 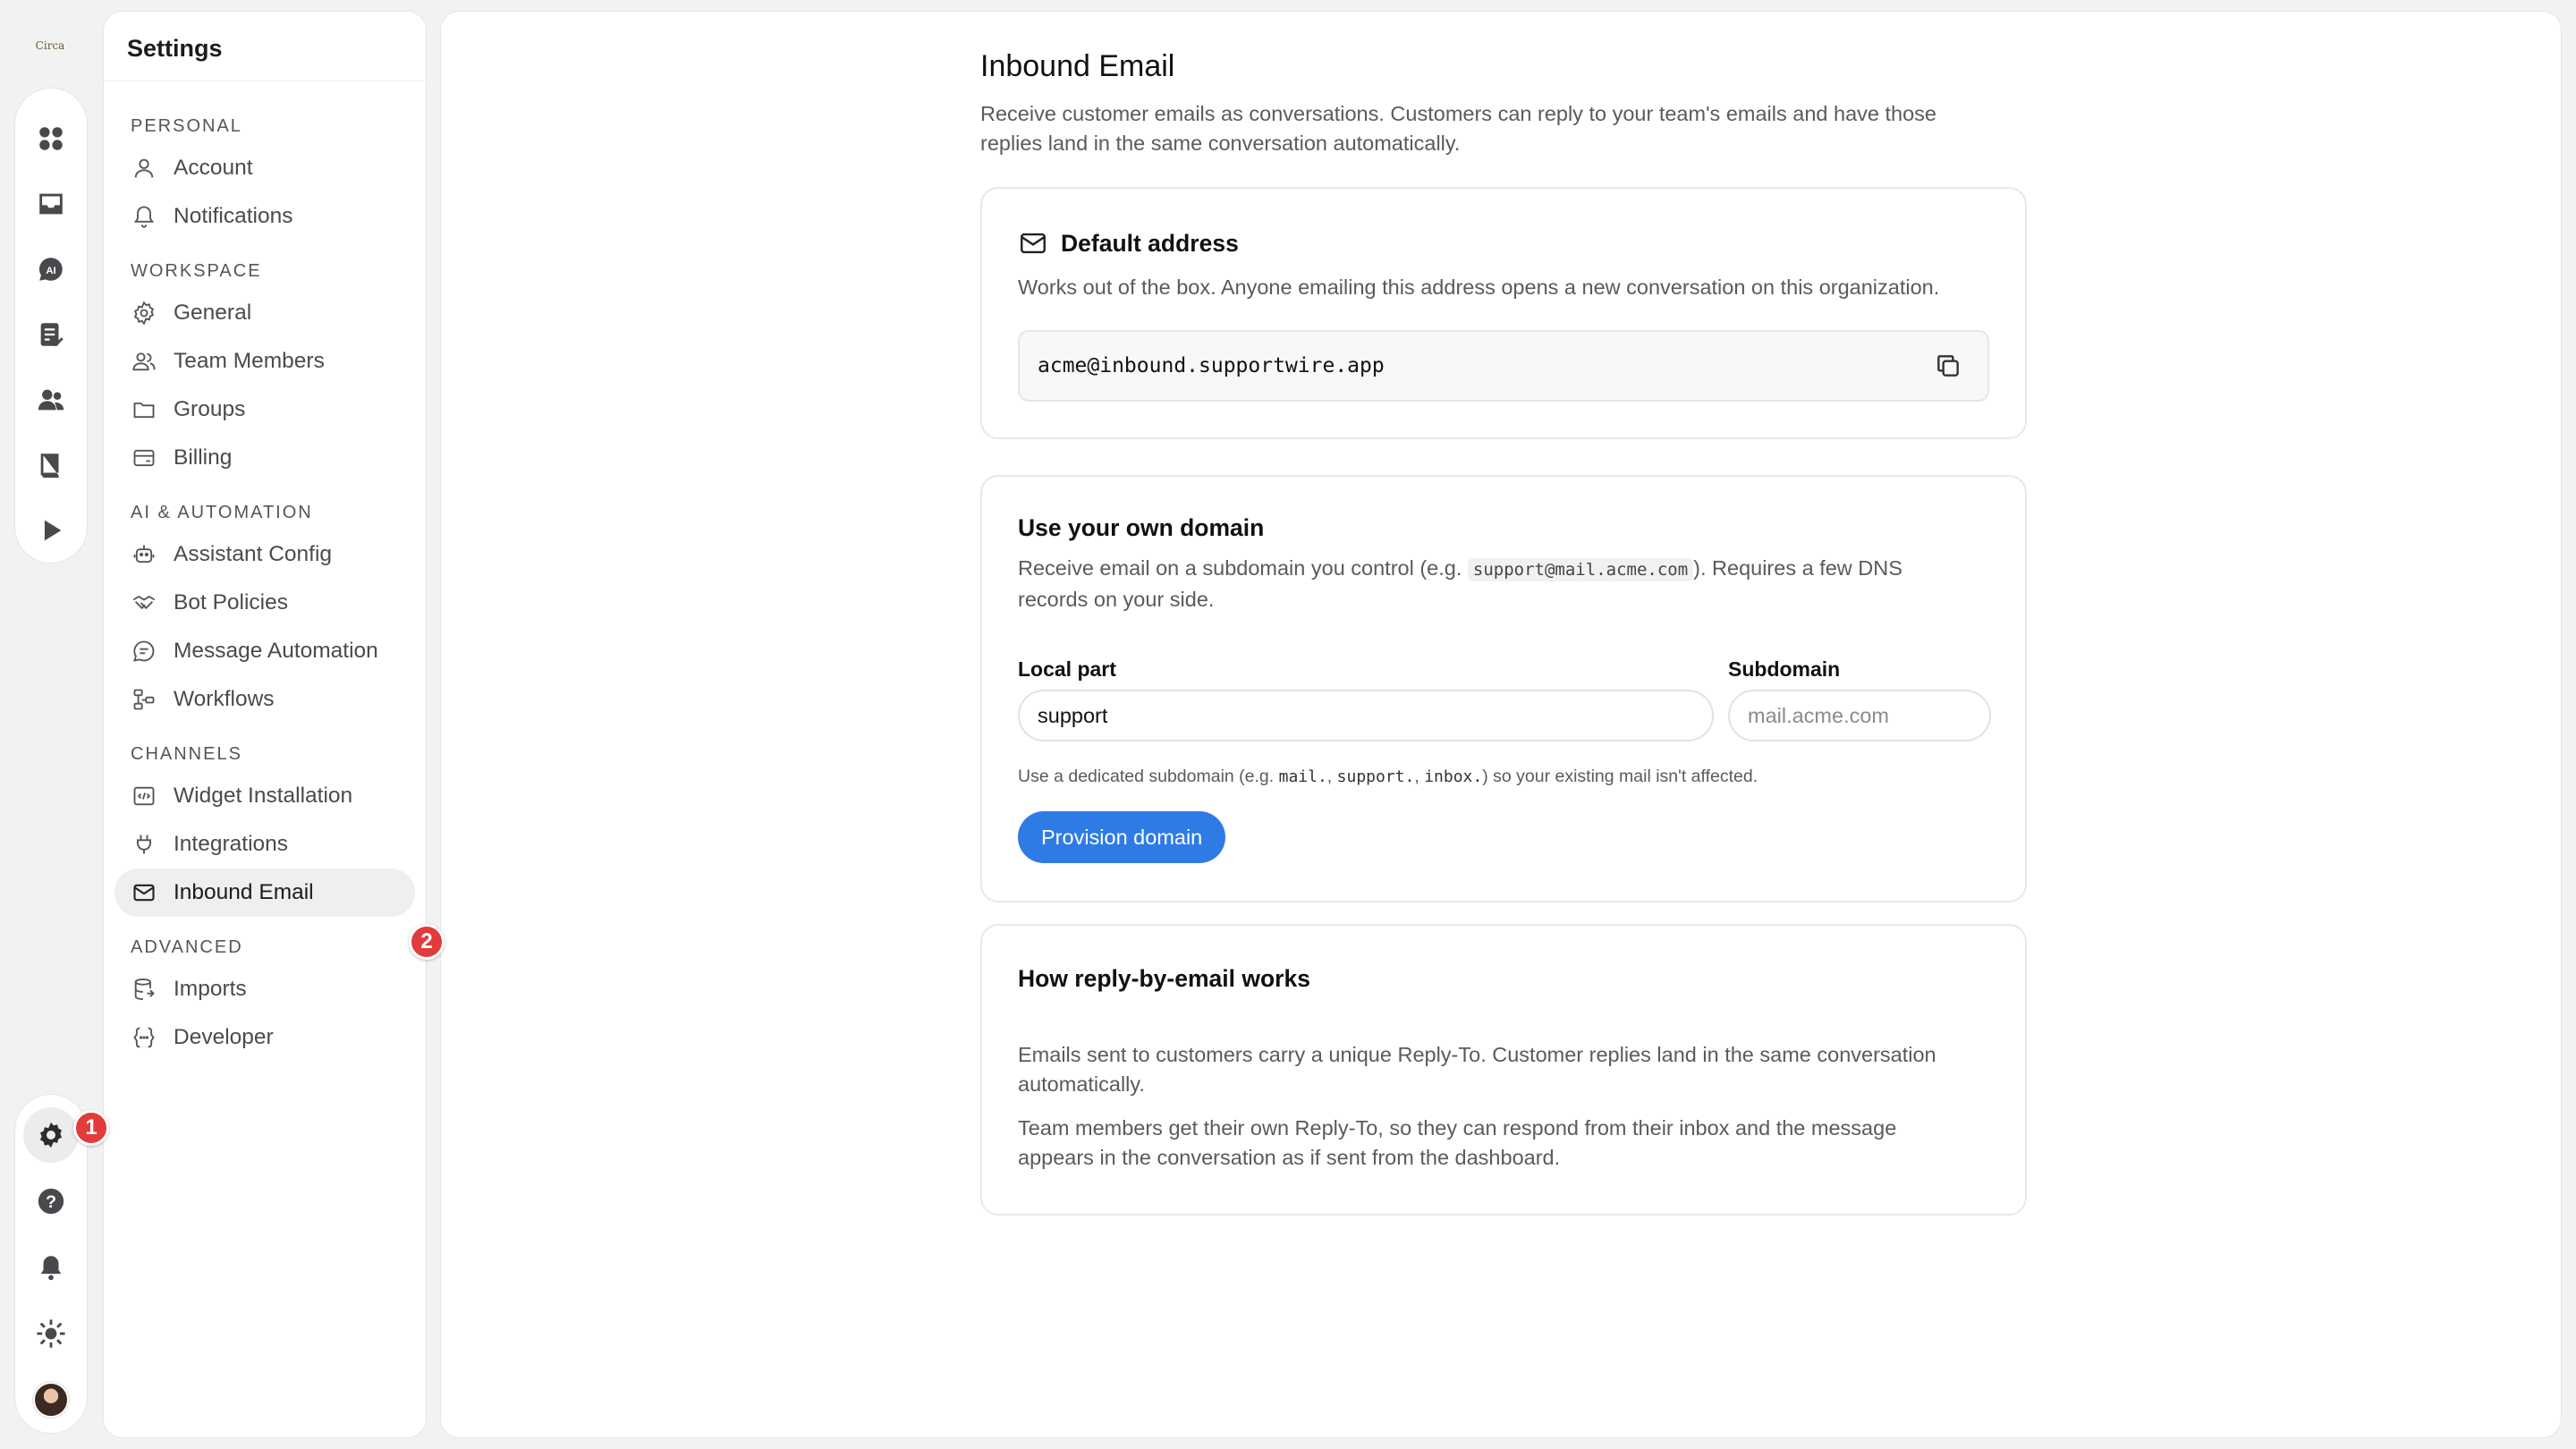 I want to click on nav-item-team-members: Team Members, so click(x=264, y=361).